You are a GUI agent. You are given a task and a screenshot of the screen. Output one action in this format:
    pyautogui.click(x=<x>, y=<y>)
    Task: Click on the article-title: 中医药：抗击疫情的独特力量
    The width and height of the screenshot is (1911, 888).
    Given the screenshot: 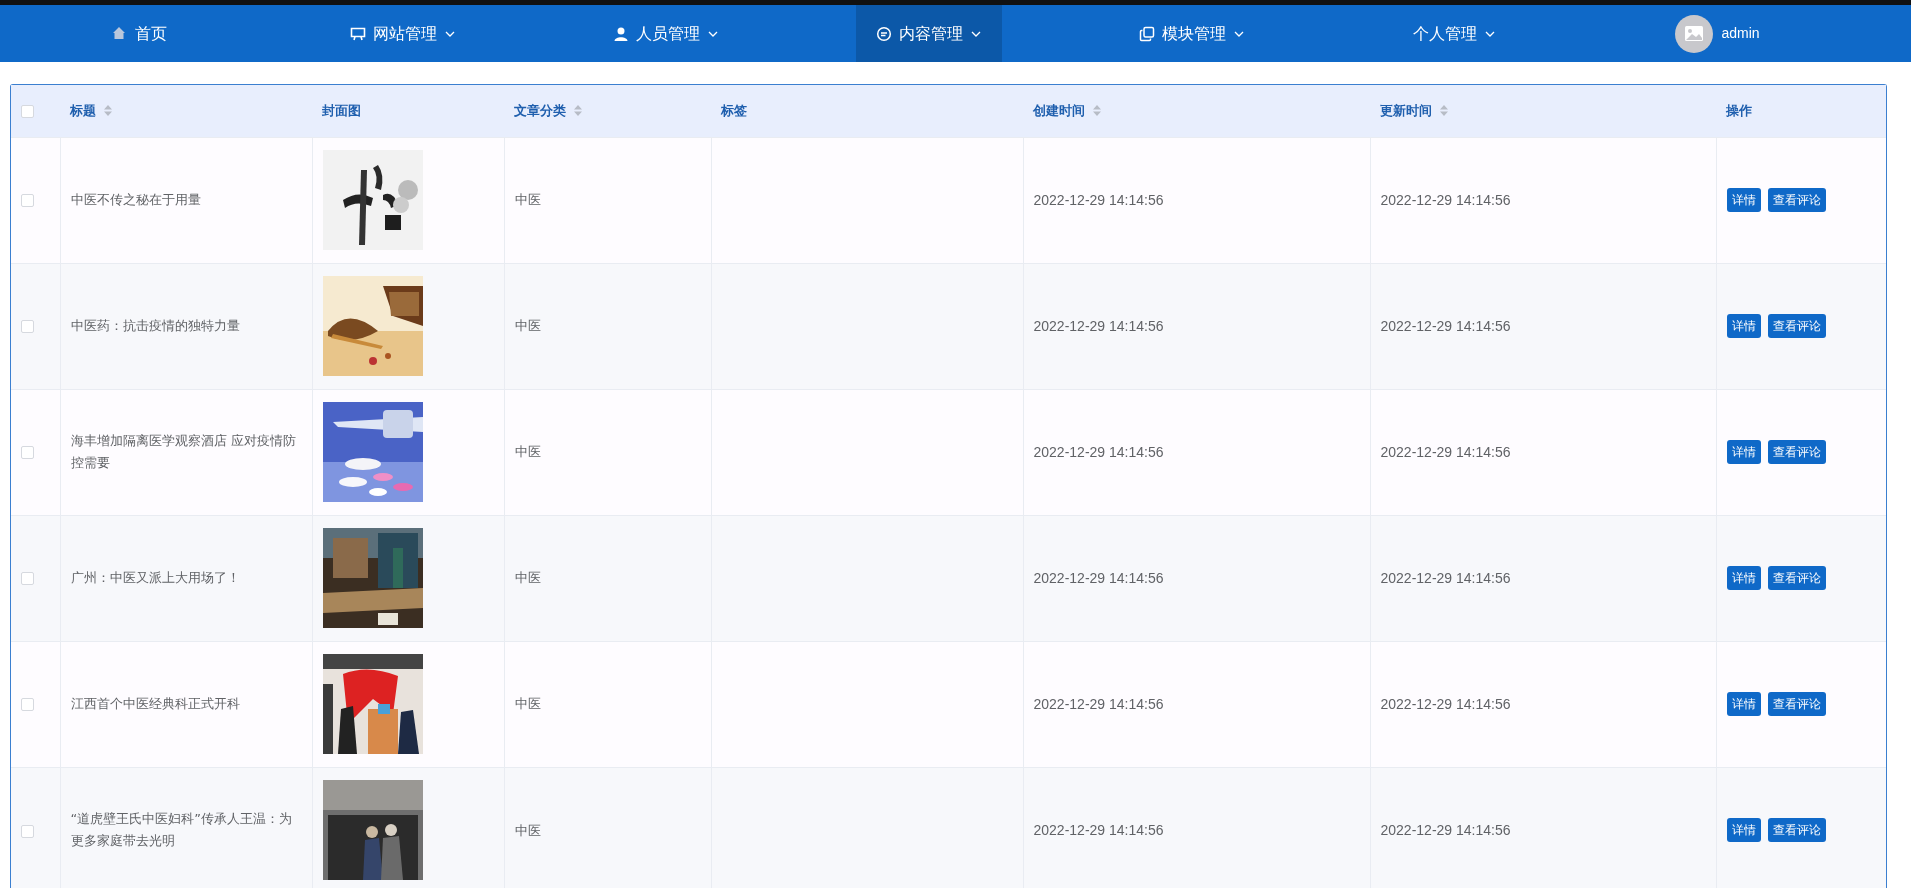 What is the action you would take?
    pyautogui.click(x=155, y=326)
    